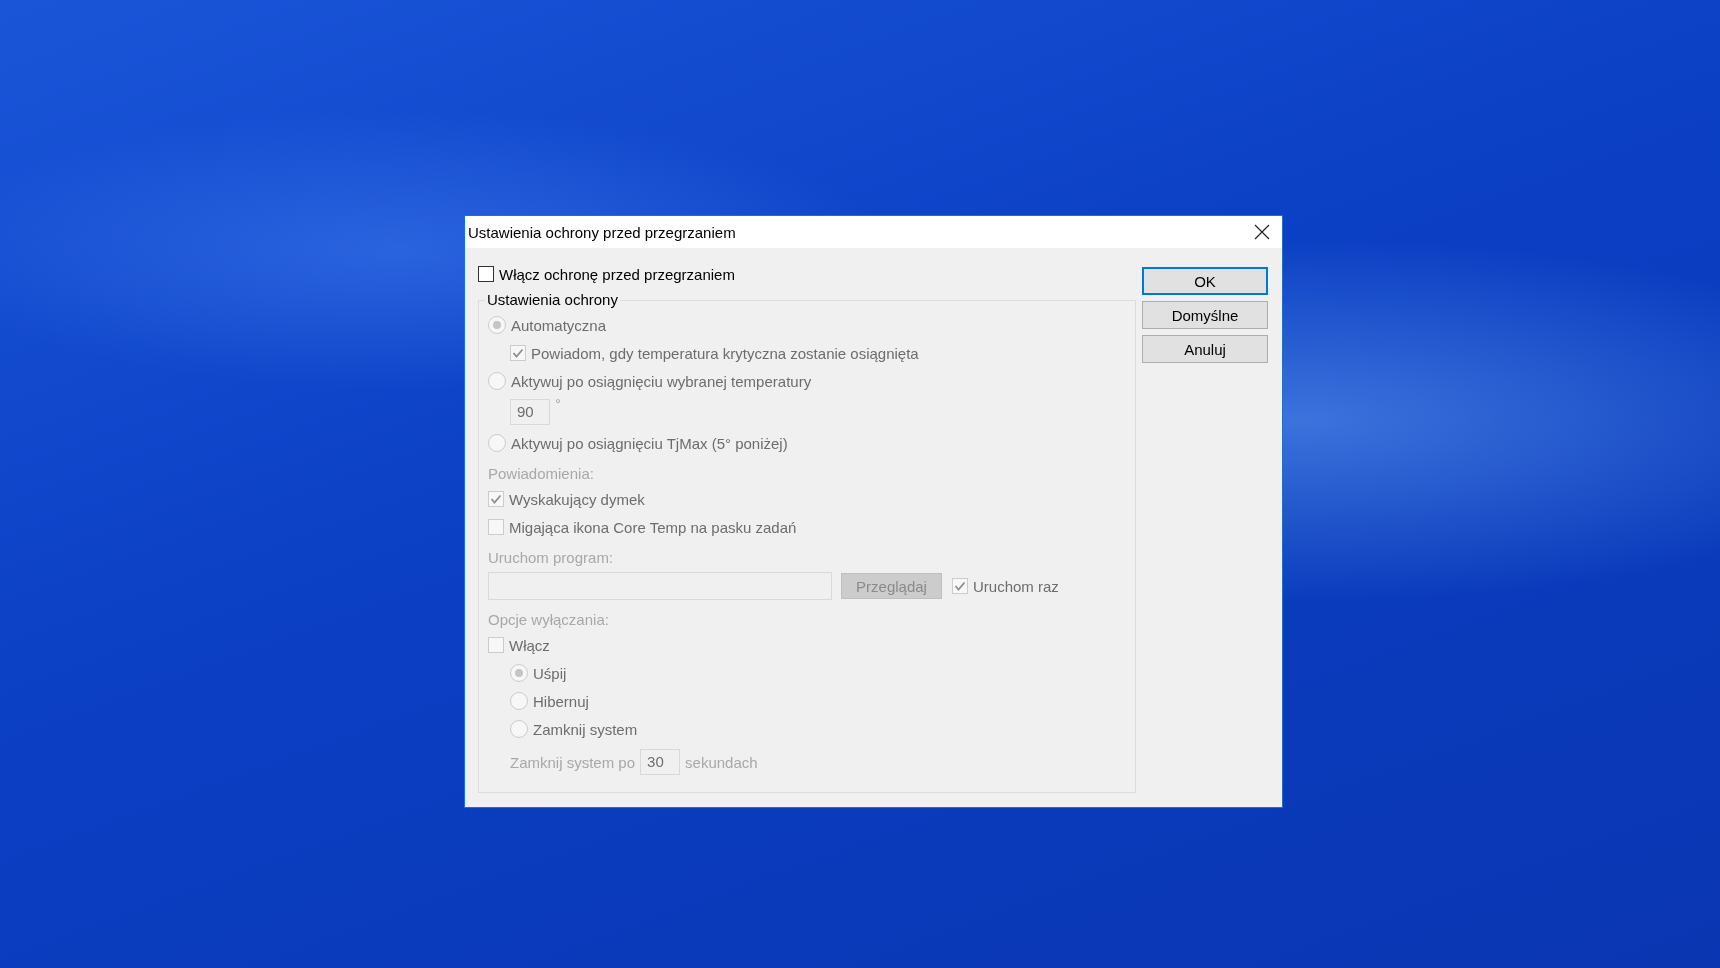 The width and height of the screenshot is (1720, 968). What do you see at coordinates (577, 499) in the screenshot?
I see `checkbox-label: Wyskakujący dymek` at bounding box center [577, 499].